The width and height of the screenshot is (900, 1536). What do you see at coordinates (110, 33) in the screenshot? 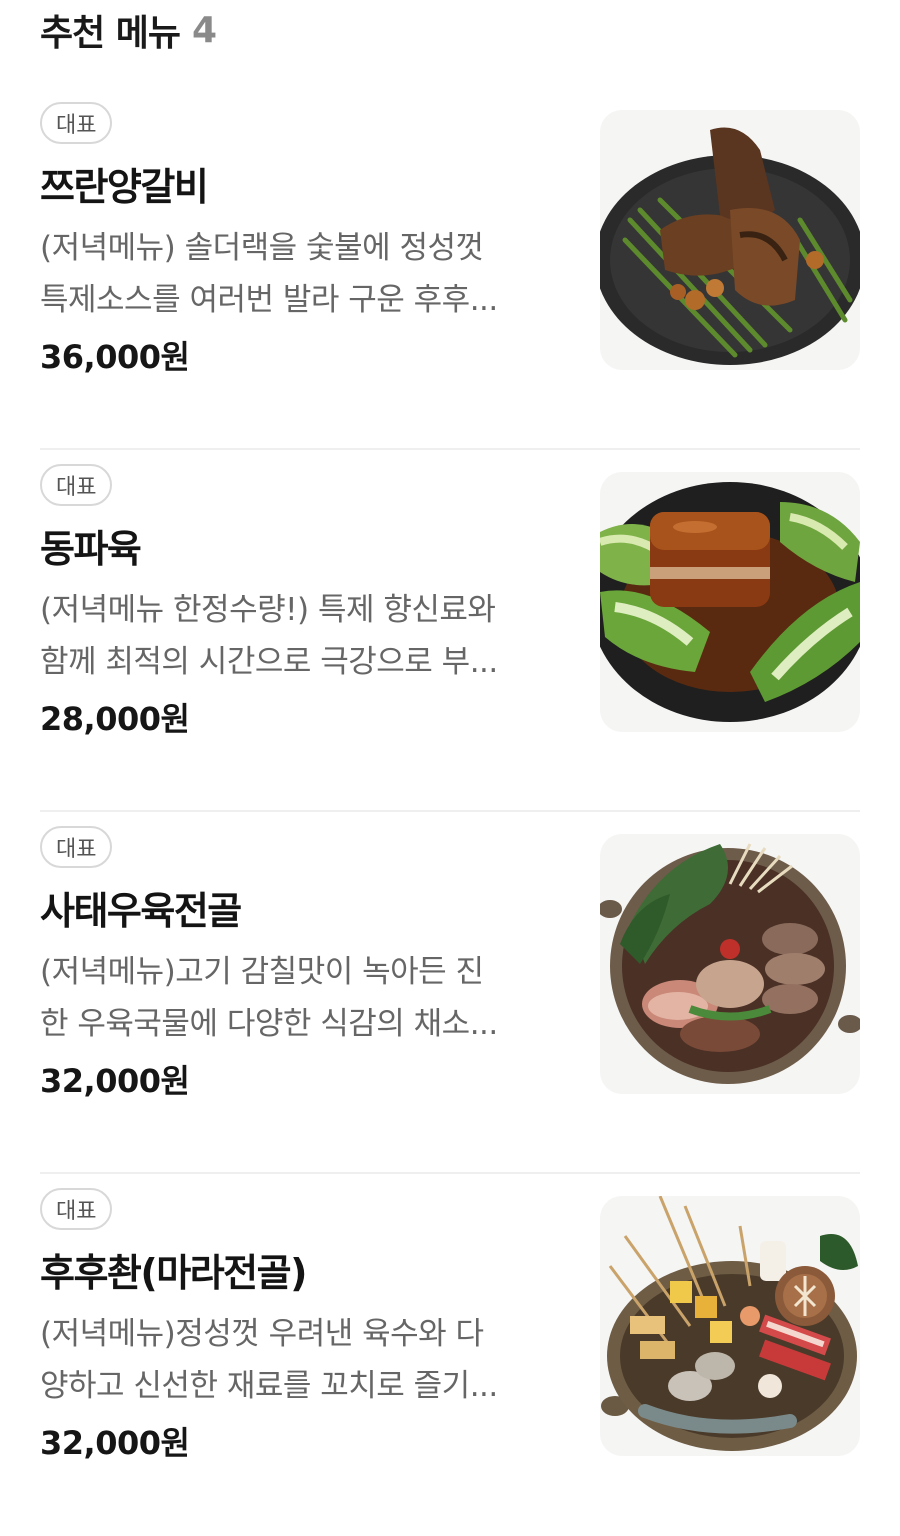
I see `section-title: 추천 메뉴` at bounding box center [110, 33].